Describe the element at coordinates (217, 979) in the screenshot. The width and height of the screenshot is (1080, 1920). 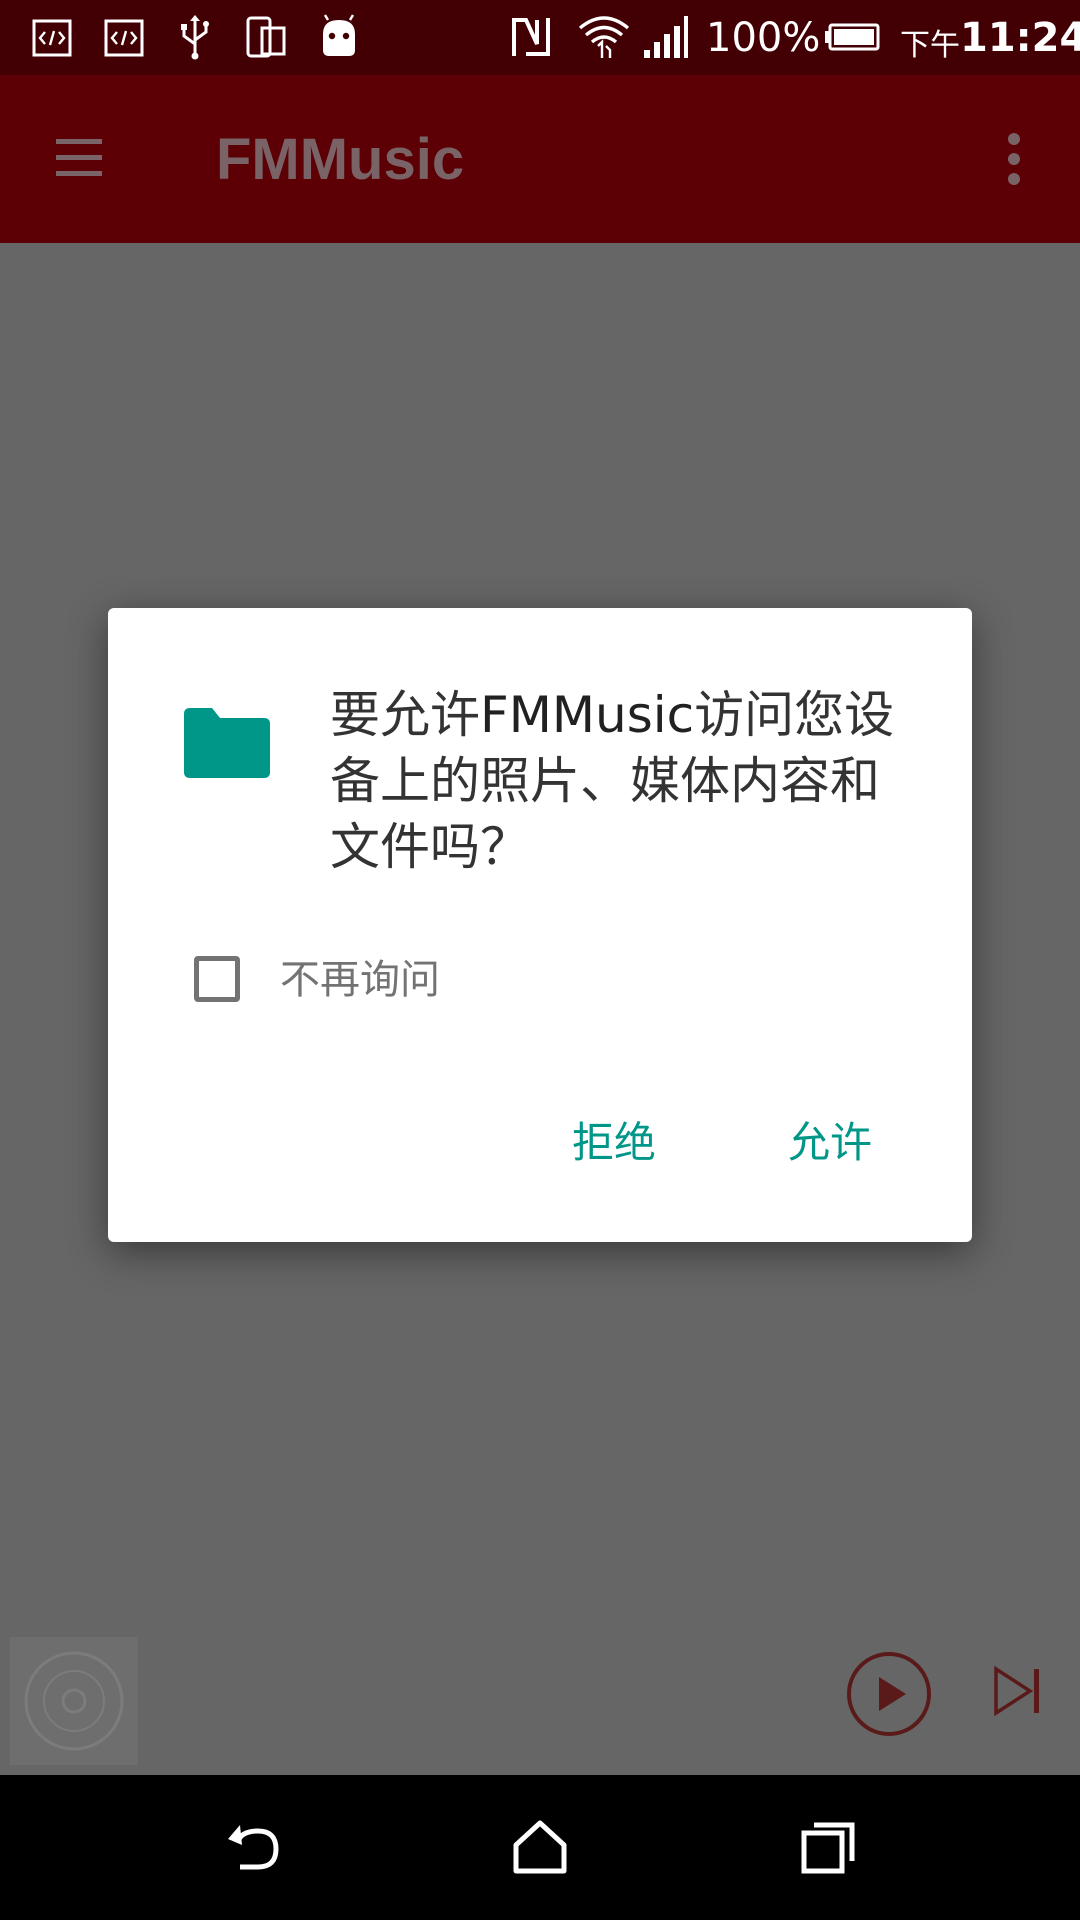
I see `dont-ask-checkbox` at that location.